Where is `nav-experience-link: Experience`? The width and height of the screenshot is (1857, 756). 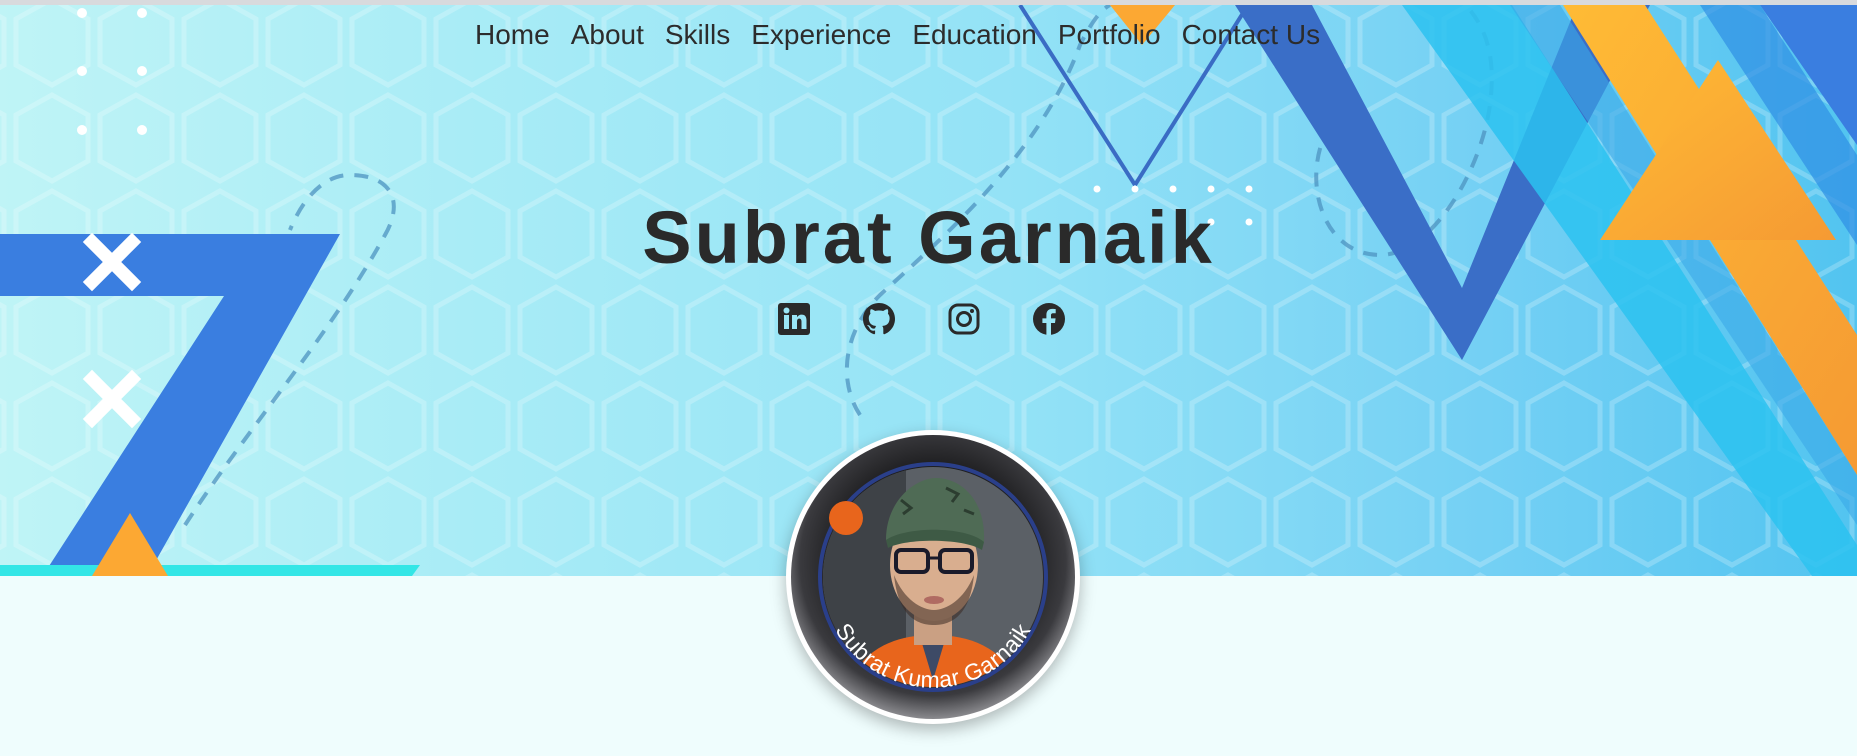
nav-experience-link: Experience is located at coordinates (821, 35).